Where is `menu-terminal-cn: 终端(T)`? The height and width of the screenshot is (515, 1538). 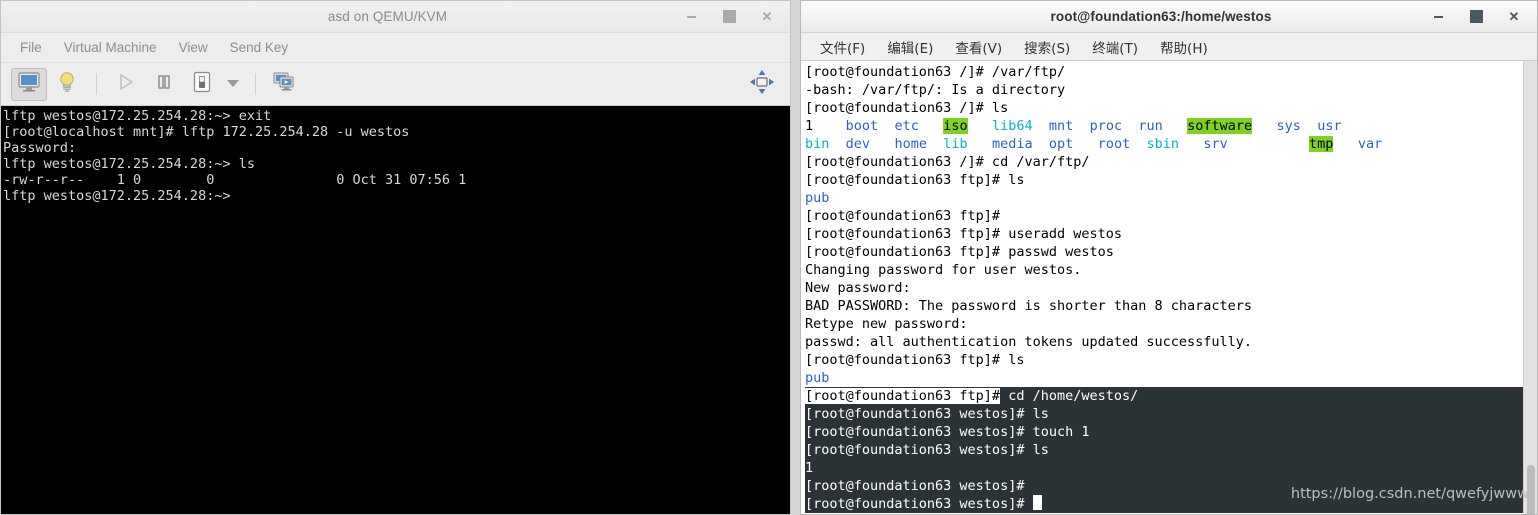
menu-terminal-cn: 终端(T) is located at coordinates (1115, 47).